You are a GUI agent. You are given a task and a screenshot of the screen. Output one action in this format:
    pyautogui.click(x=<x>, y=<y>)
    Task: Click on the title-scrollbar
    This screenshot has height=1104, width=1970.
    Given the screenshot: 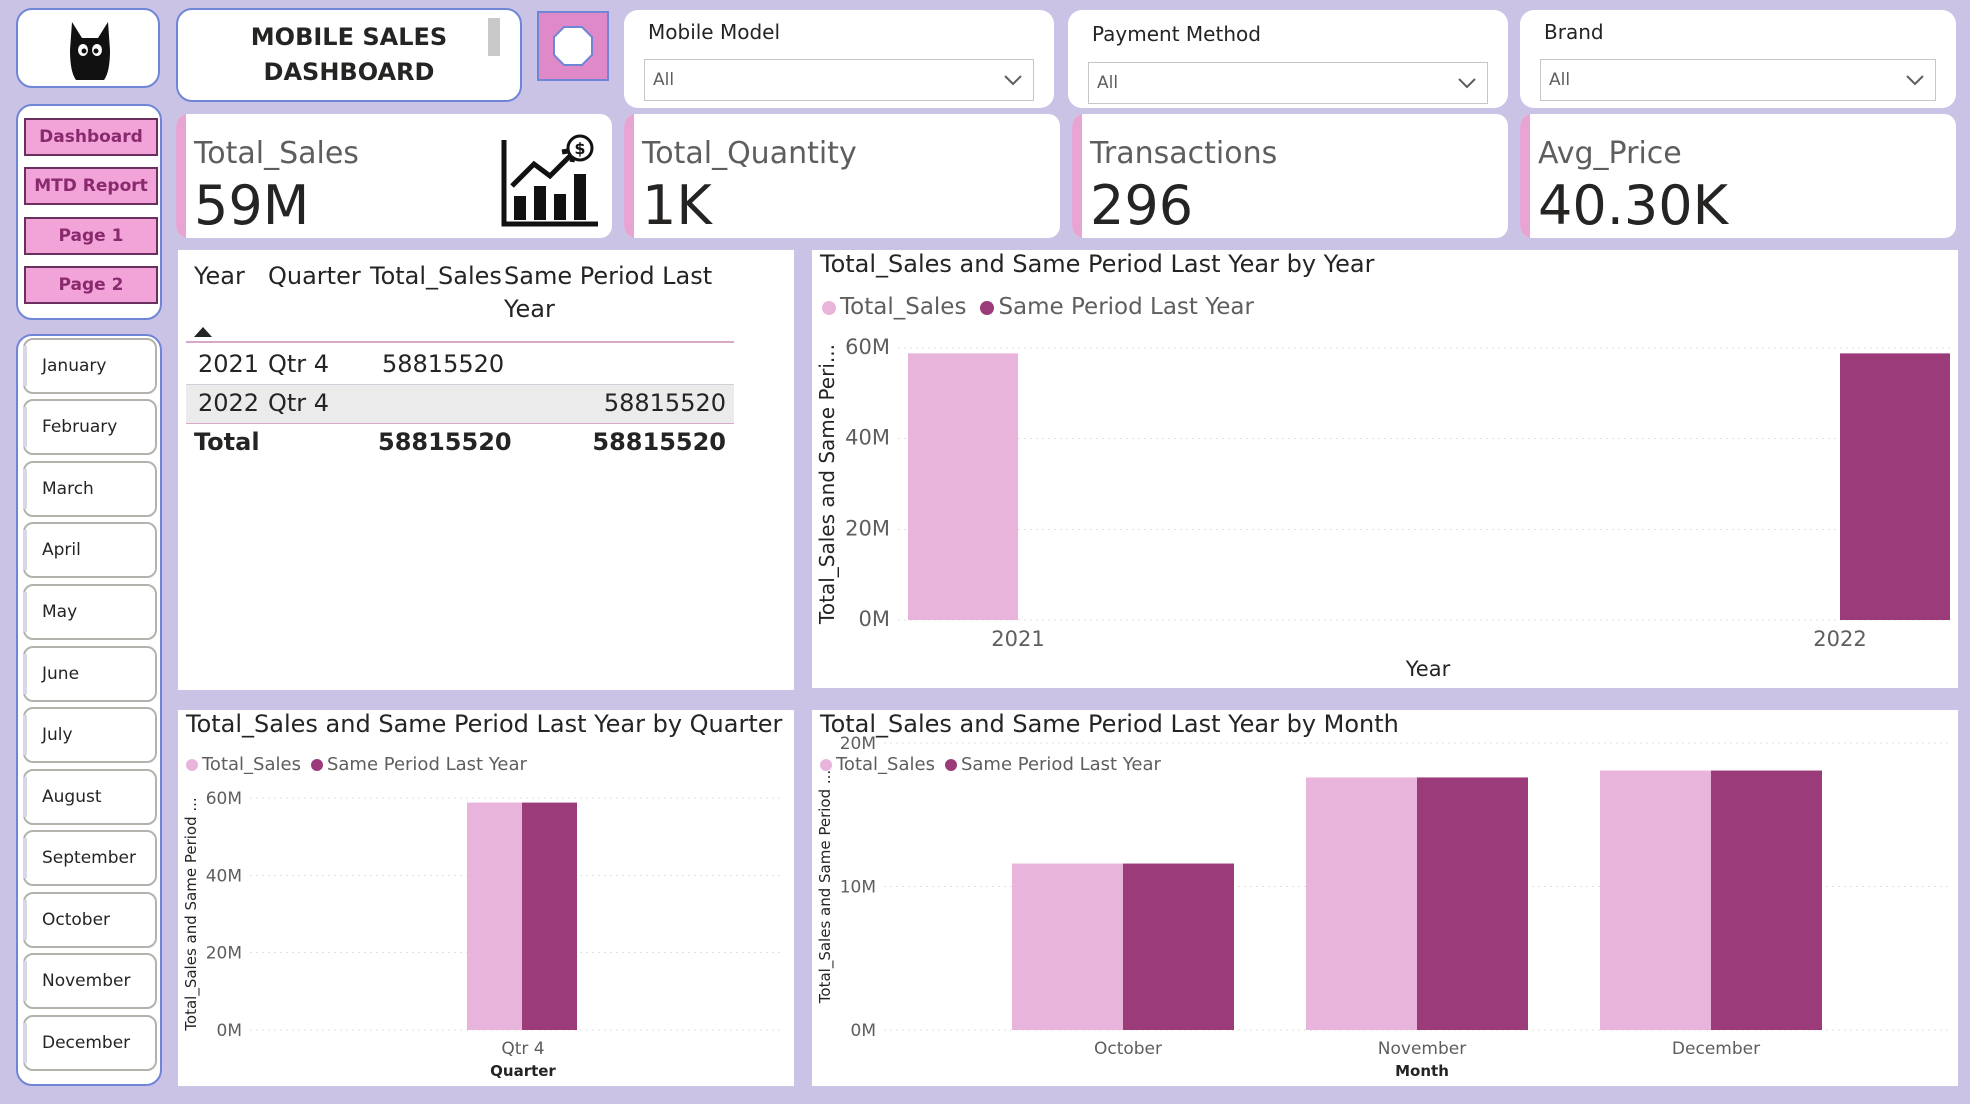 What is the action you would take?
    pyautogui.click(x=494, y=37)
    